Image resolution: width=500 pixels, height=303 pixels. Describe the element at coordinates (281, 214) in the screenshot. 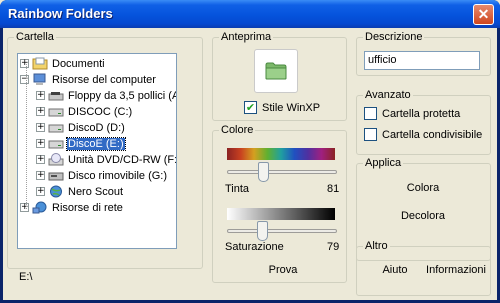

I see `saturation-gradient-bar` at that location.